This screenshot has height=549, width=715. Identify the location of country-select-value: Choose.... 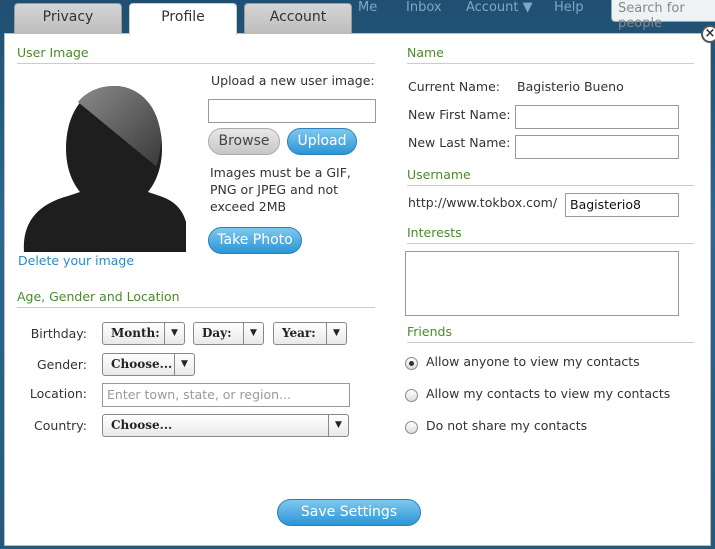
(142, 425).